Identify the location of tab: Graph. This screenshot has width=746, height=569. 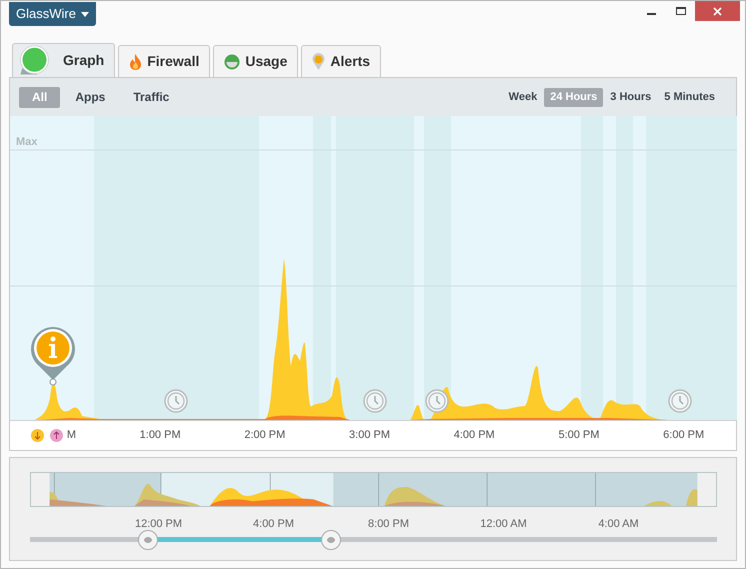
(64, 60).